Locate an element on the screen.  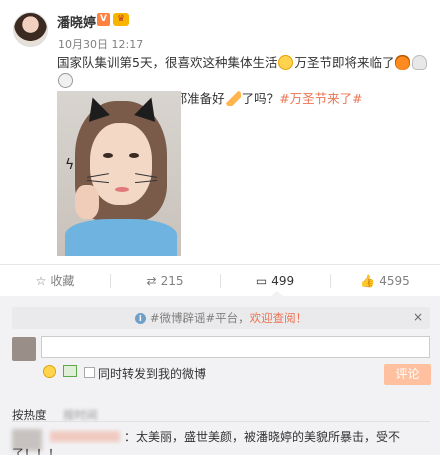
rumor-notice-bar: i #微博辟谣#平台， 欢迎查阅！ × is located at coordinates (221, 318).